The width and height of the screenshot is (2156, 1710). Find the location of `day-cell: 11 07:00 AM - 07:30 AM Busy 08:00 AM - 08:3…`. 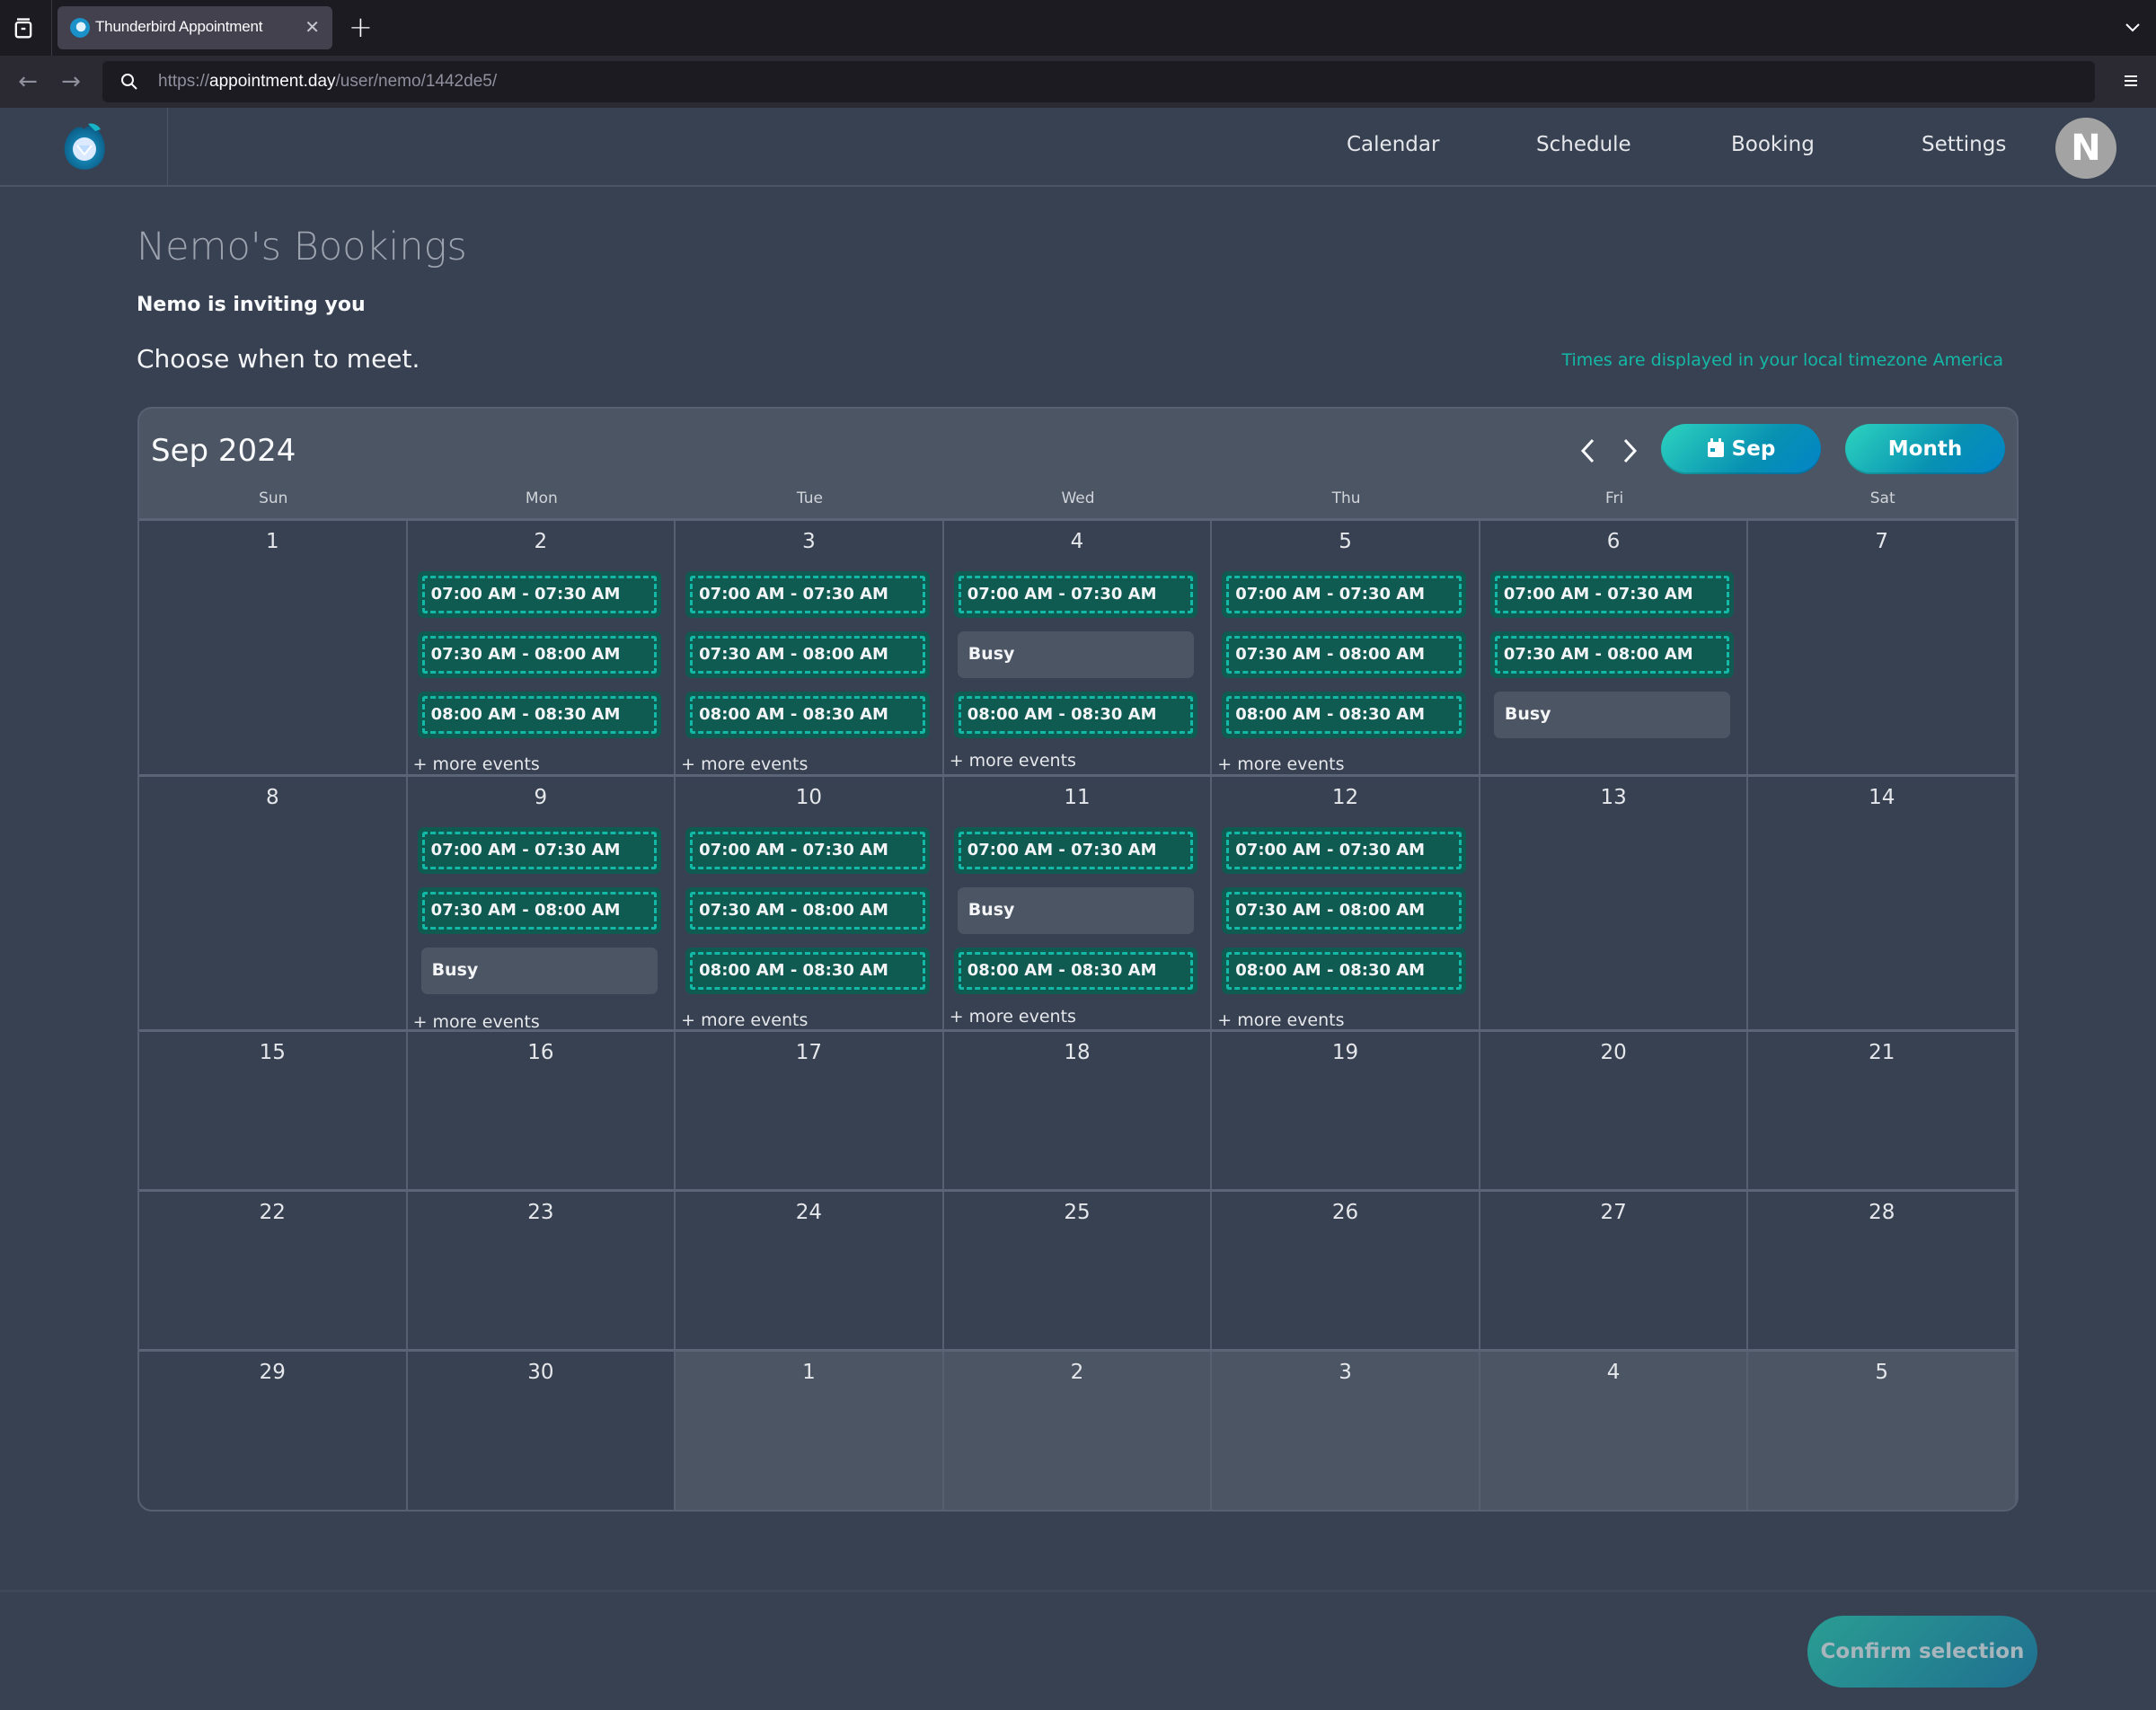

day-cell: 11 07:00 AM - 07:30 AM Busy 08:00 AM - 08:3… is located at coordinates (1078, 903).